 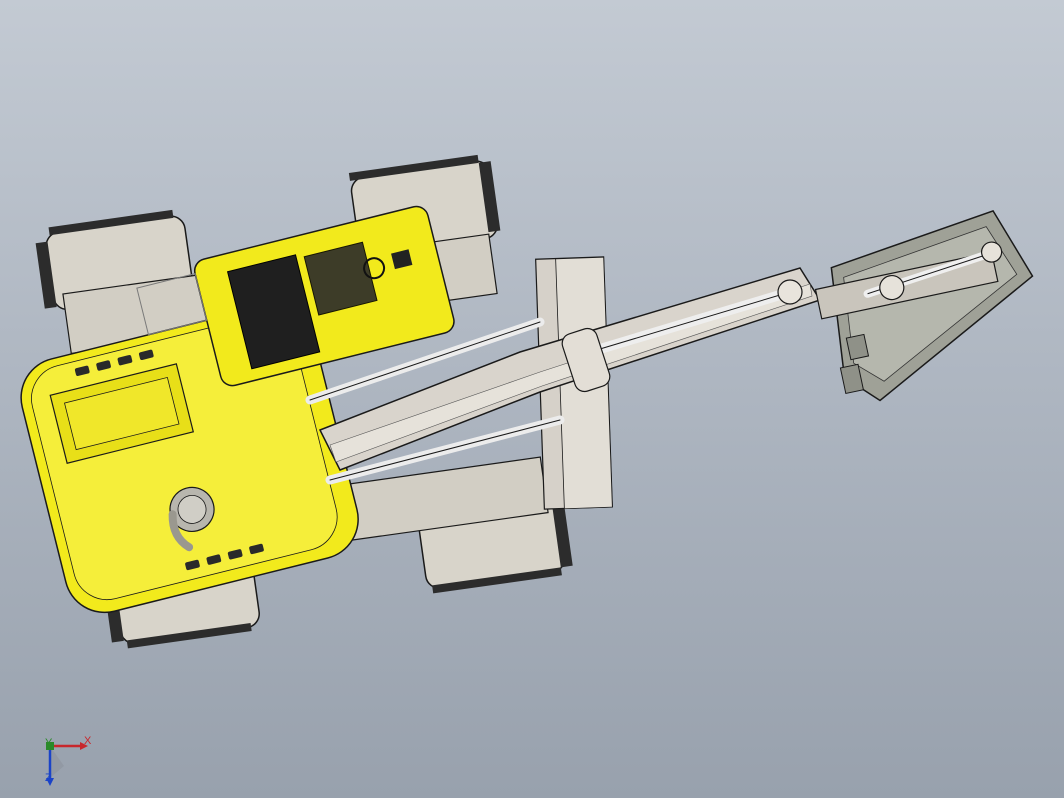 I want to click on axis-y-label: Y, so click(x=49, y=743).